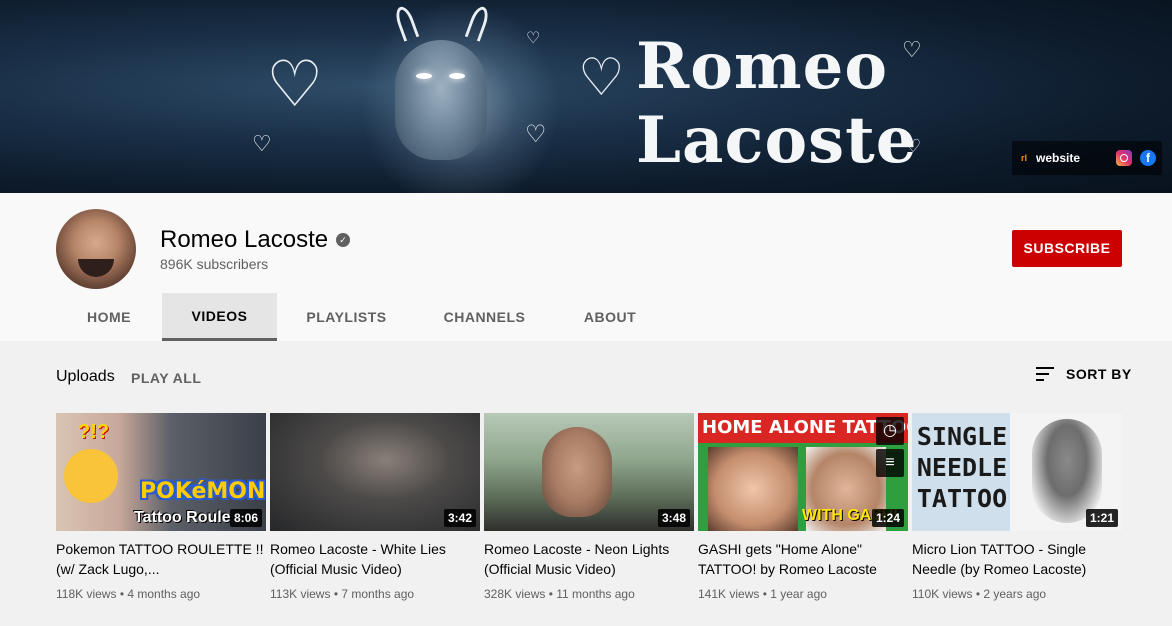 This screenshot has height=626, width=1172. I want to click on lion-tattoo-image, so click(1067, 471).